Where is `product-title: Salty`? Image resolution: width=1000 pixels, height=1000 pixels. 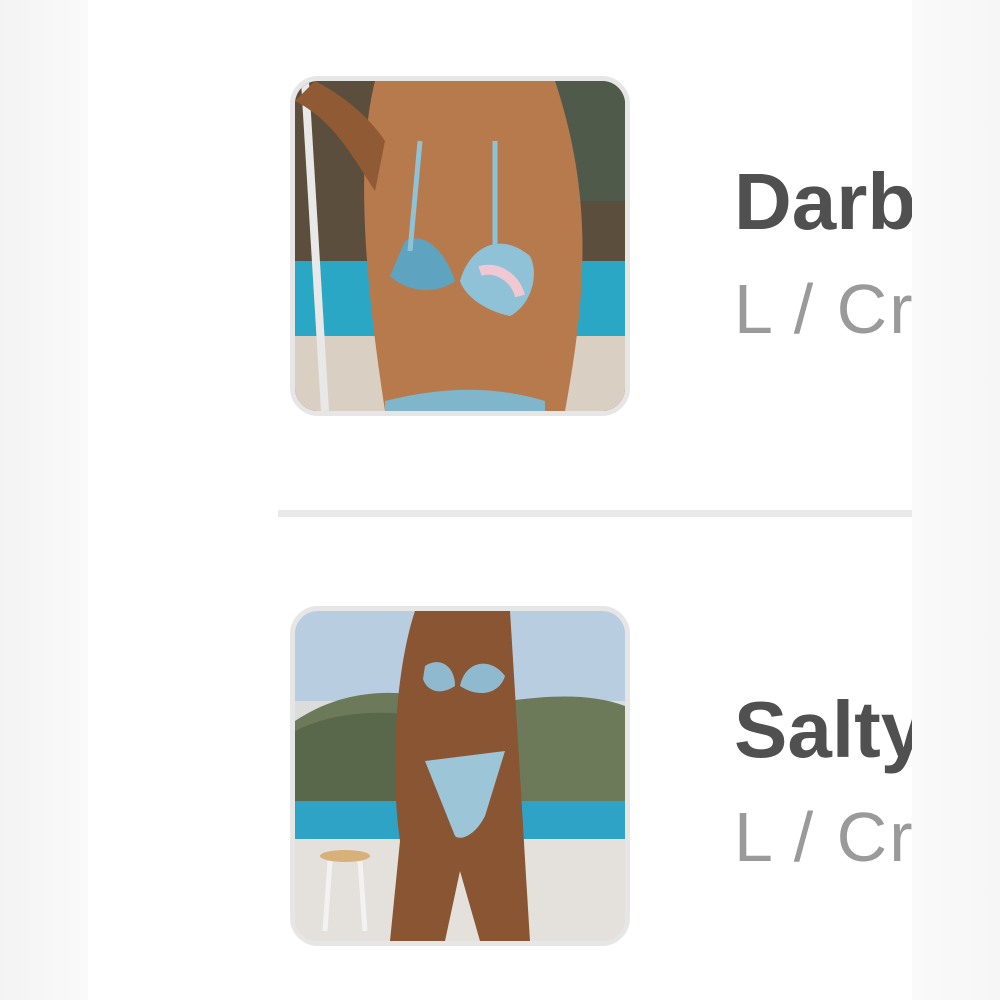 product-title: Salty is located at coordinates (823, 730).